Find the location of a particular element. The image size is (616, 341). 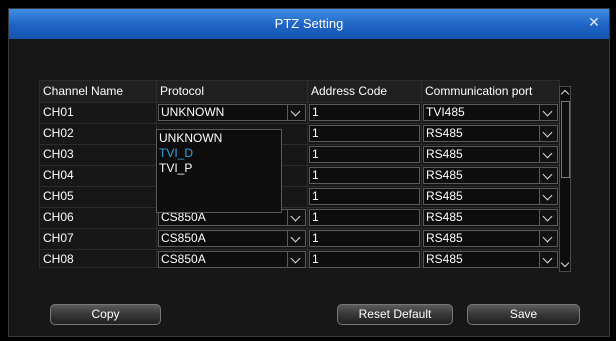

table-scrollbar is located at coordinates (565, 179).